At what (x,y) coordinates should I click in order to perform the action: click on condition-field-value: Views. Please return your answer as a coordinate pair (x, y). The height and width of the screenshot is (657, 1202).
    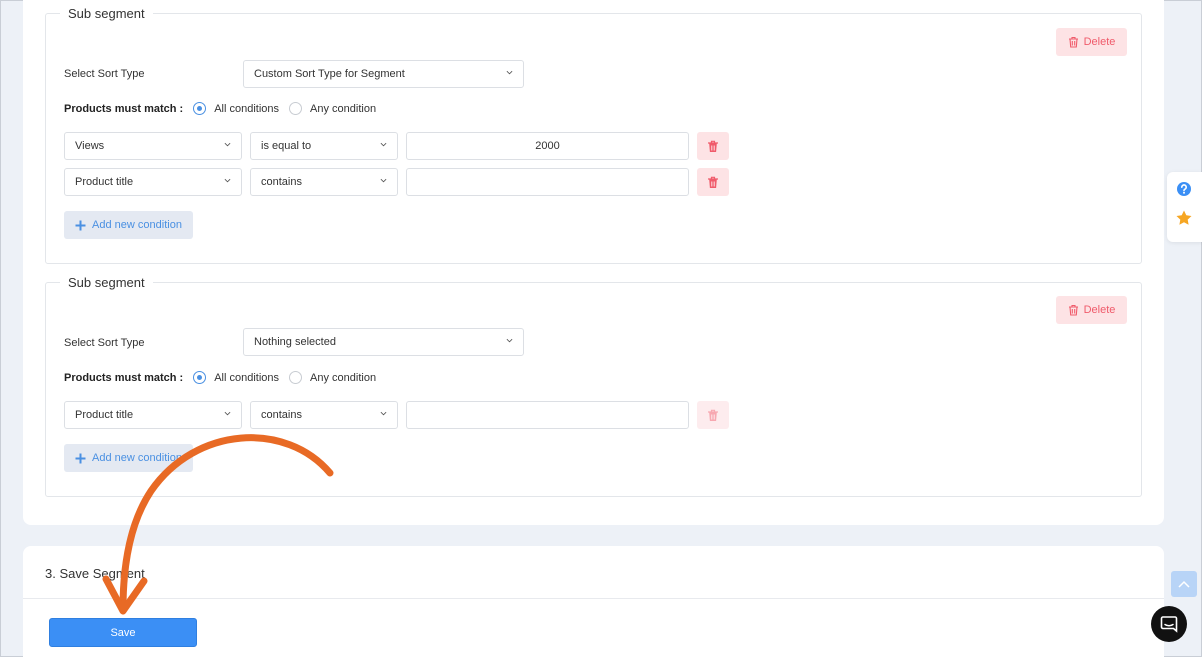
    Looking at the image, I should click on (90, 146).